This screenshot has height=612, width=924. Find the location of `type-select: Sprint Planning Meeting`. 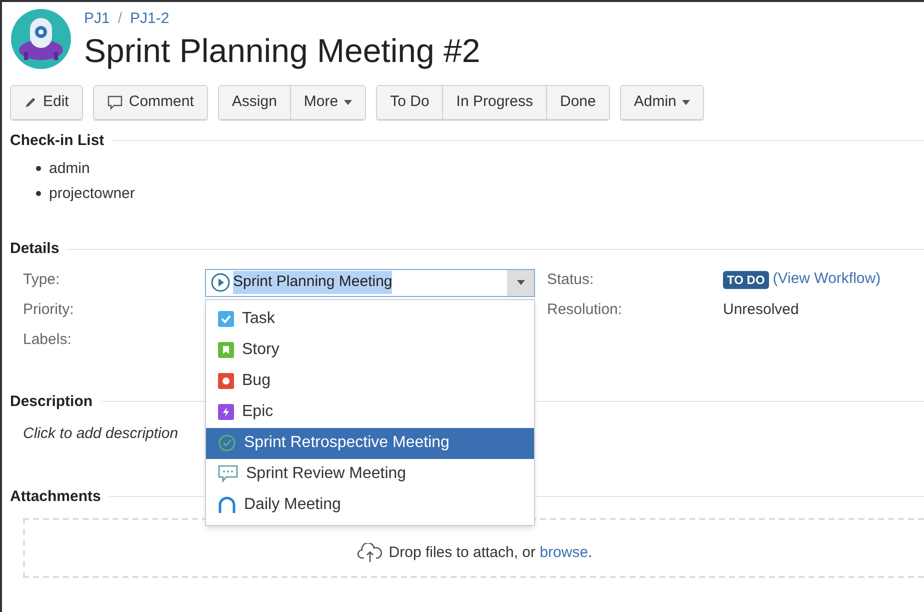

type-select: Sprint Planning Meeting is located at coordinates (370, 282).